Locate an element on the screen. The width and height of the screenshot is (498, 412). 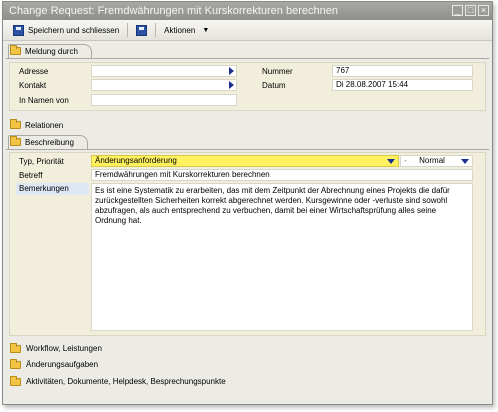
adresse-field is located at coordinates (164, 71).